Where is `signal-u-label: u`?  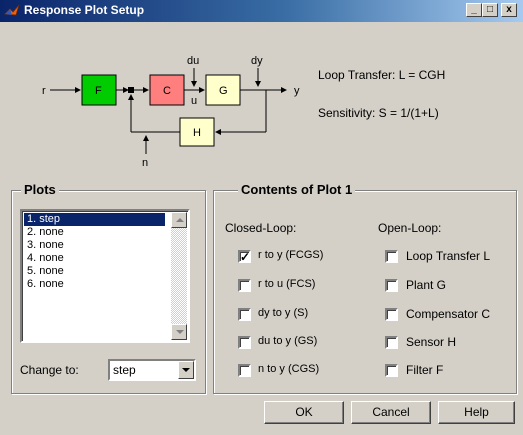
signal-u-label: u is located at coordinates (194, 101).